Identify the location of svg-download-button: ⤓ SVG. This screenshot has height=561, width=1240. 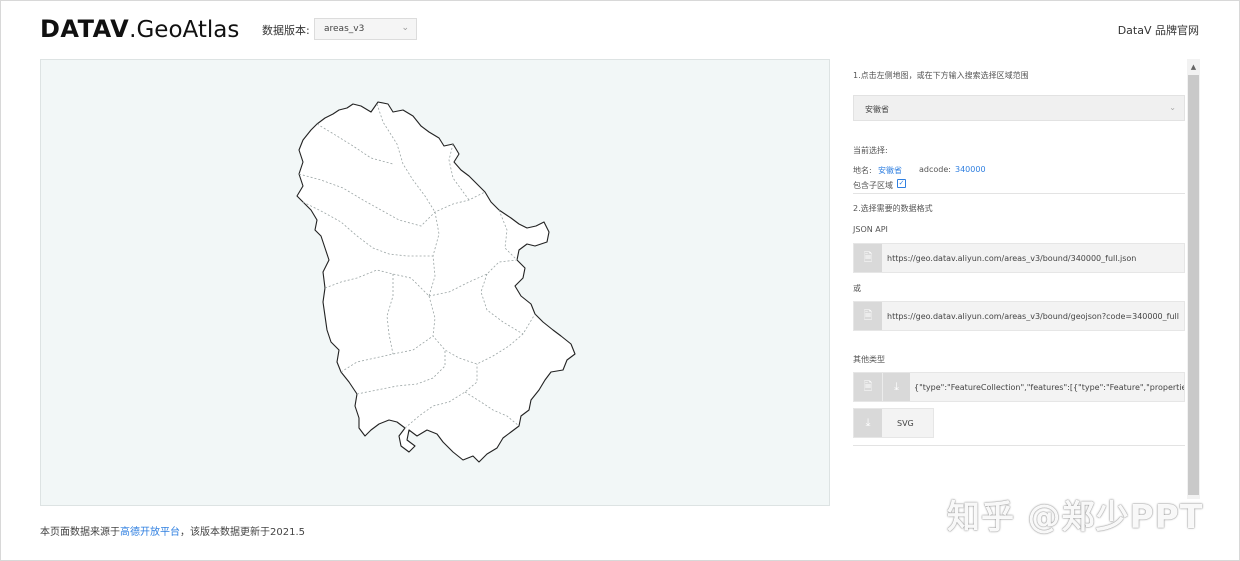
(893, 423).